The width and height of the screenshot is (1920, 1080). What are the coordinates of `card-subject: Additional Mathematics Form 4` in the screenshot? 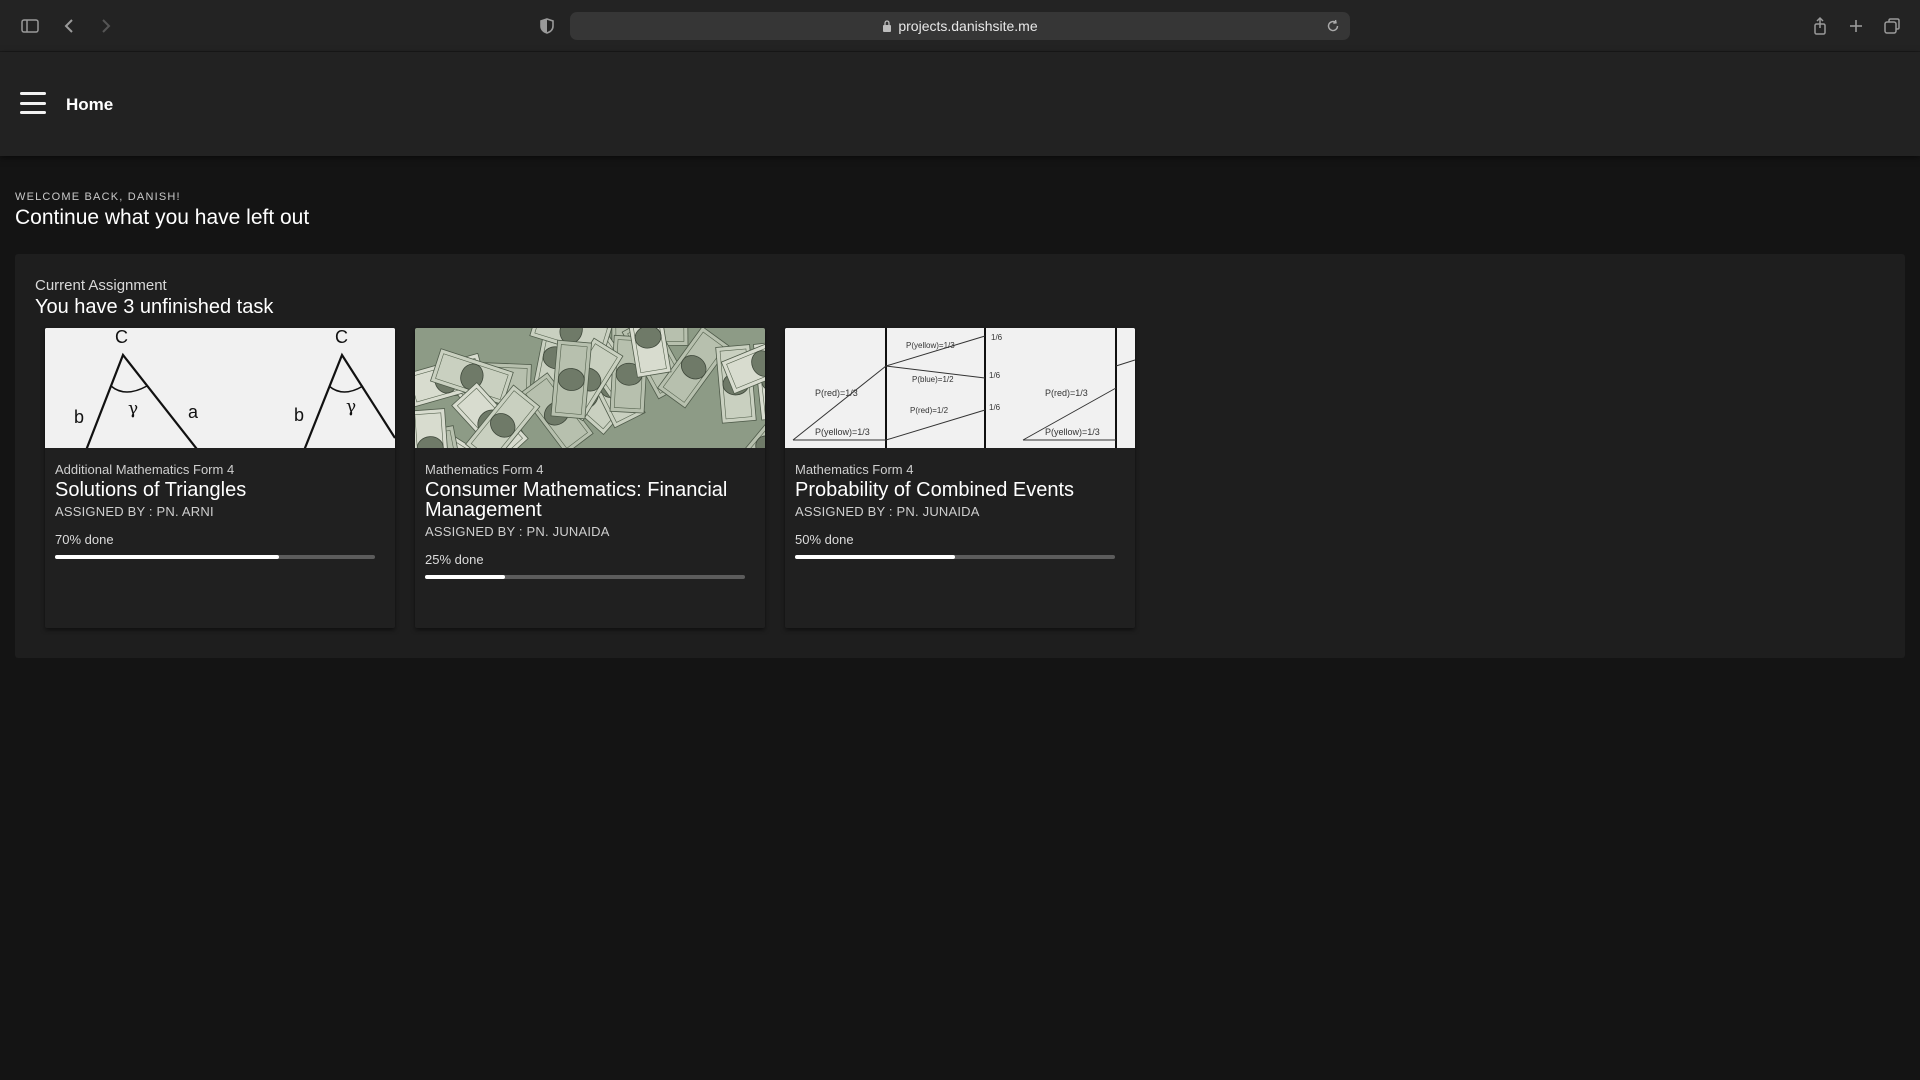 It's located at (145, 469).